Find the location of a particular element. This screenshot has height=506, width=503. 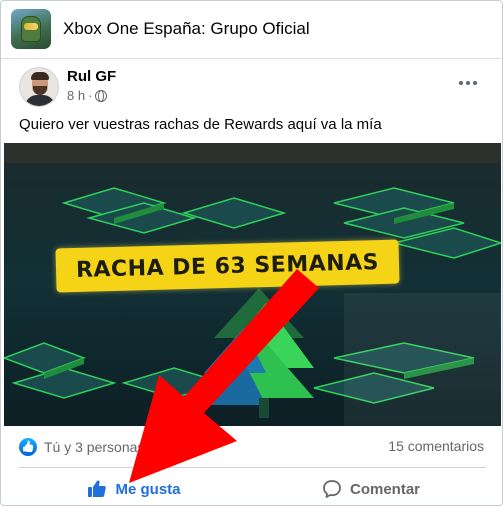

group-avatar is located at coordinates (31, 29).